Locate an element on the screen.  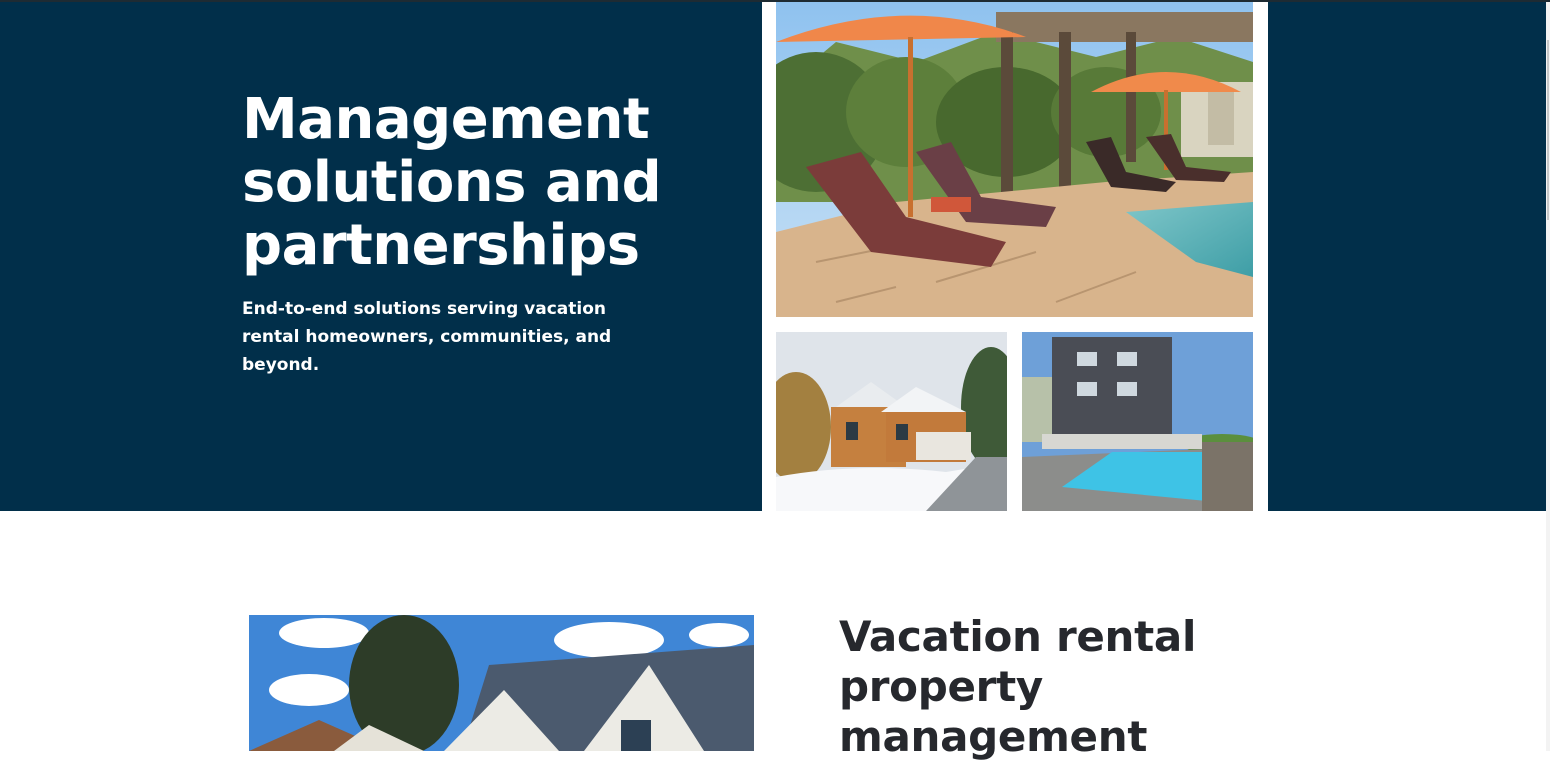
house-roof-photo is located at coordinates (501, 683).